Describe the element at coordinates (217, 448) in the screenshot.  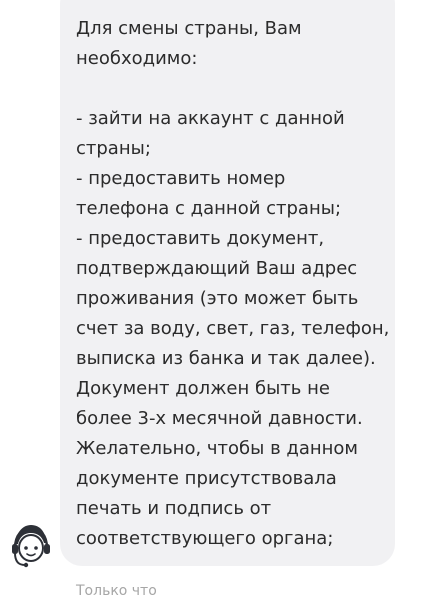
I see `message-line: Желательно, чтобы в данном` at that location.